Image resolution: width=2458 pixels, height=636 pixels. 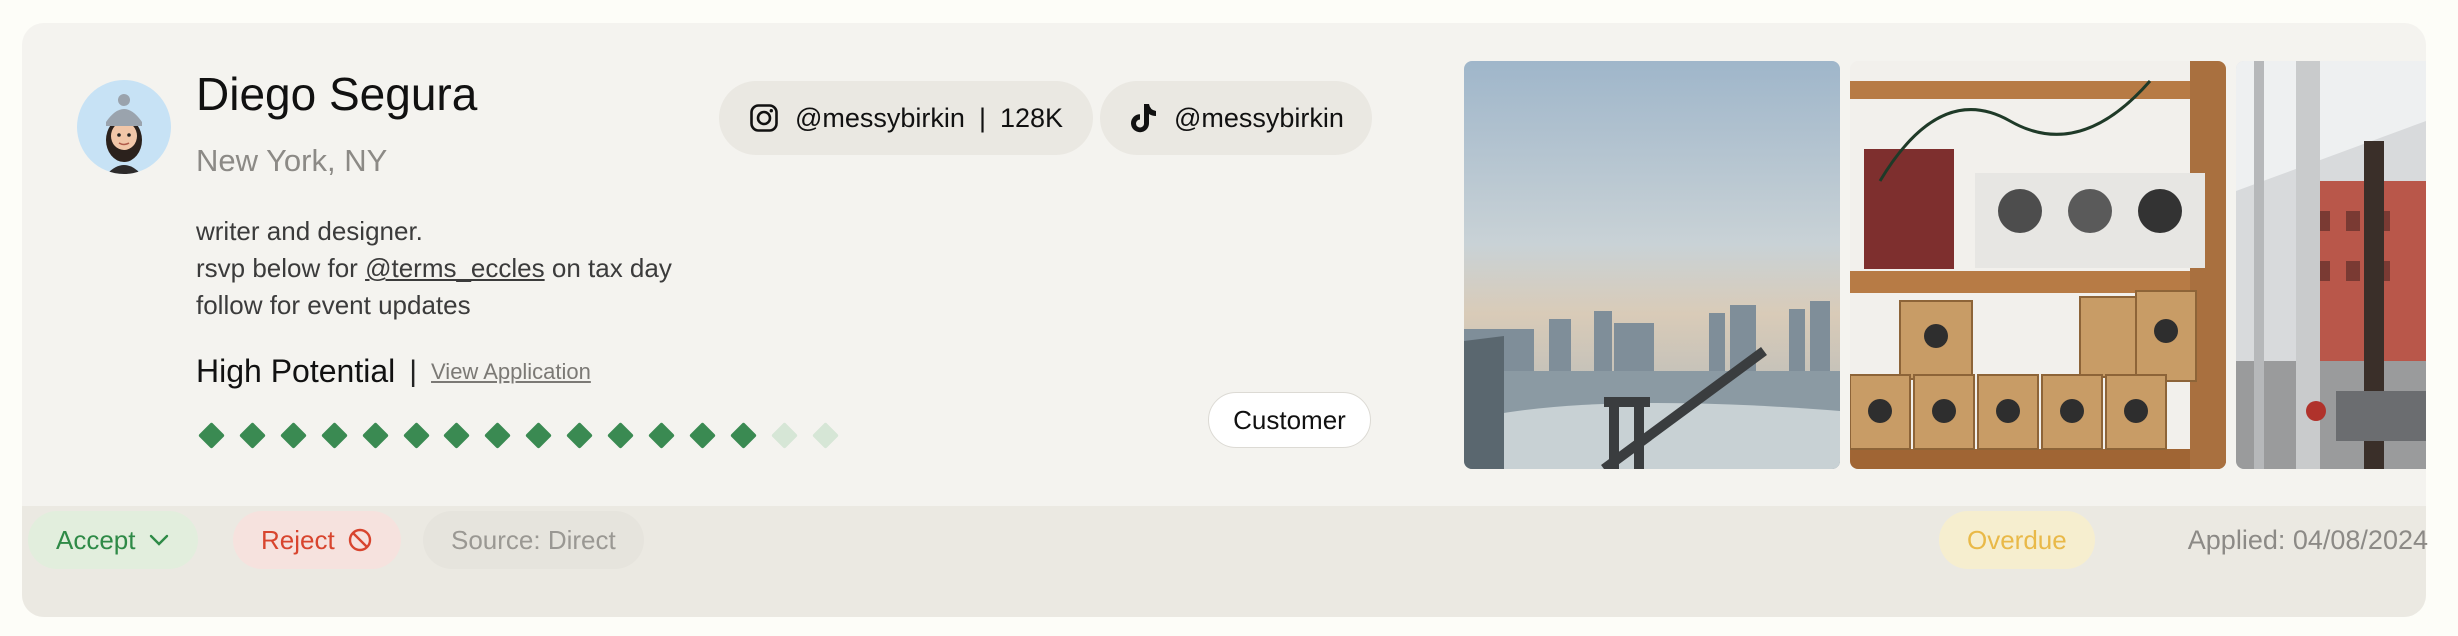 What do you see at coordinates (360, 540) in the screenshot?
I see `block-icon` at bounding box center [360, 540].